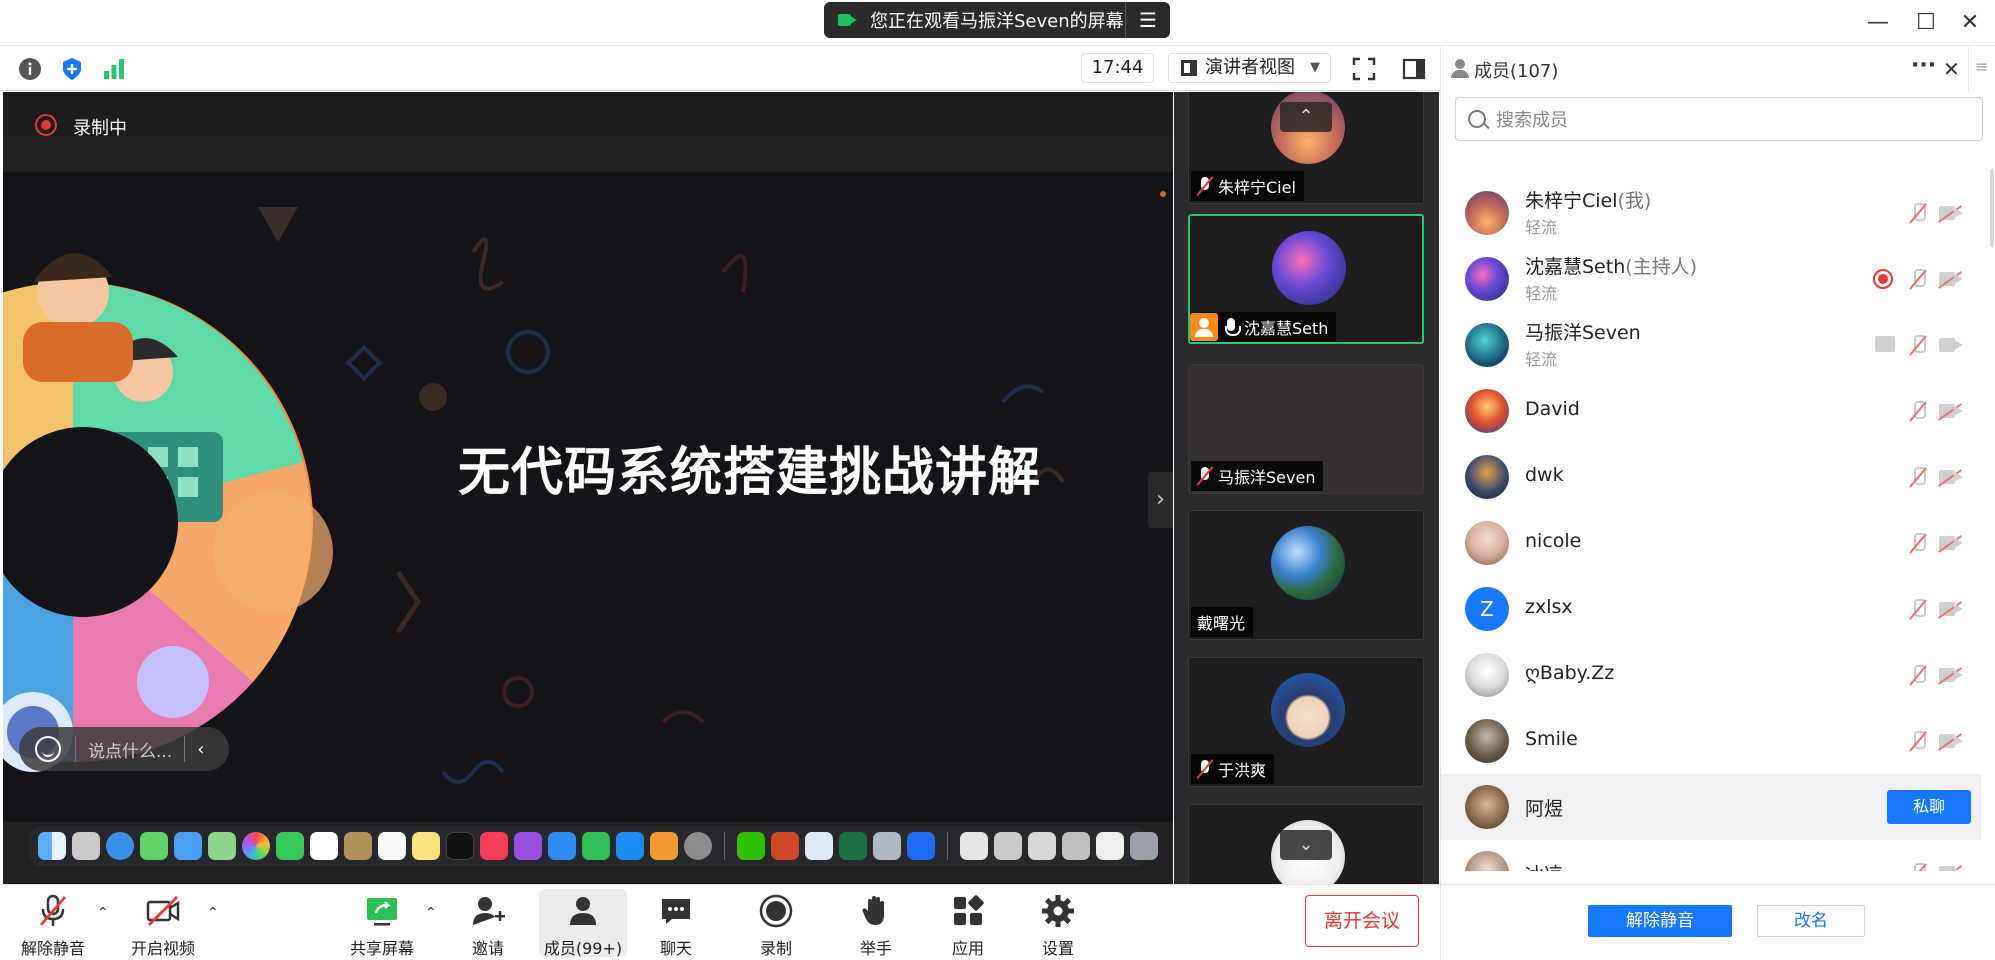 The image size is (1995, 960). I want to click on emoji-icon, so click(48, 749).